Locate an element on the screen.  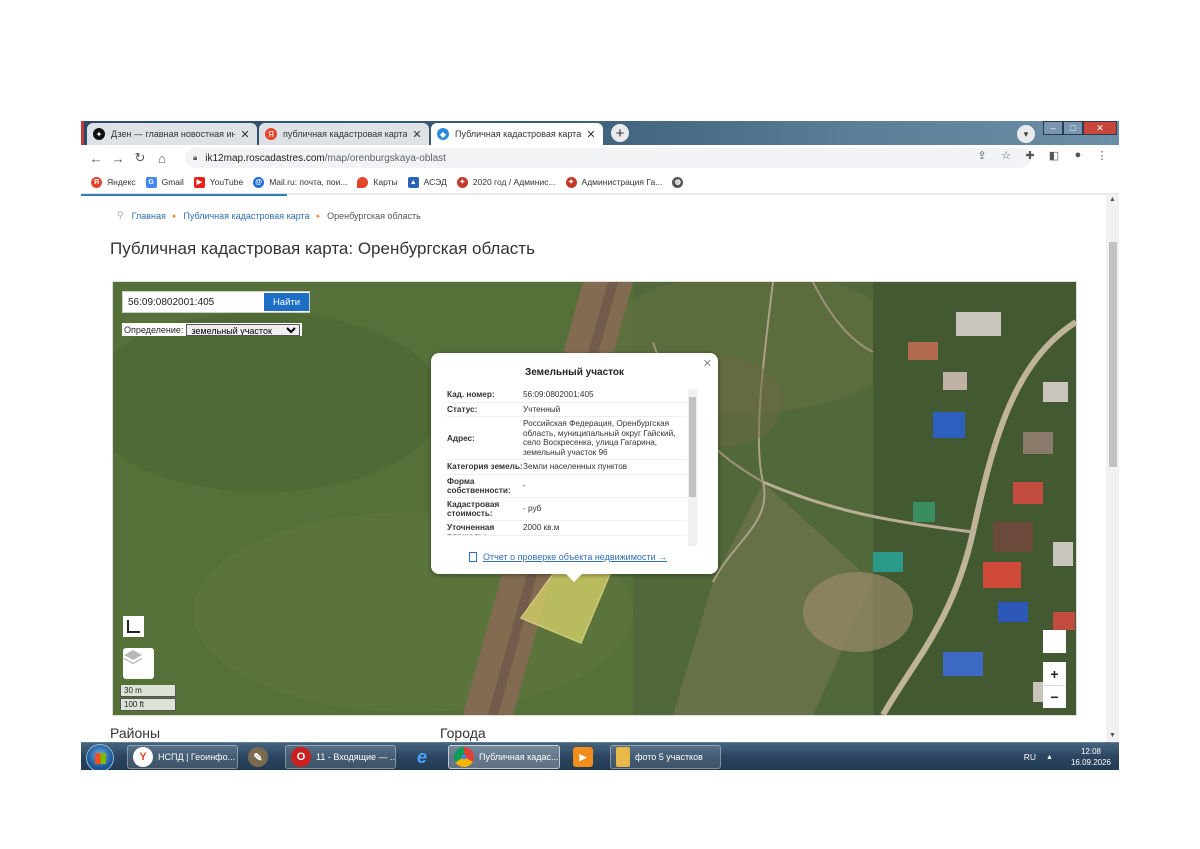
bookmark-star-icon: ☆ is located at coordinates (1006, 155).